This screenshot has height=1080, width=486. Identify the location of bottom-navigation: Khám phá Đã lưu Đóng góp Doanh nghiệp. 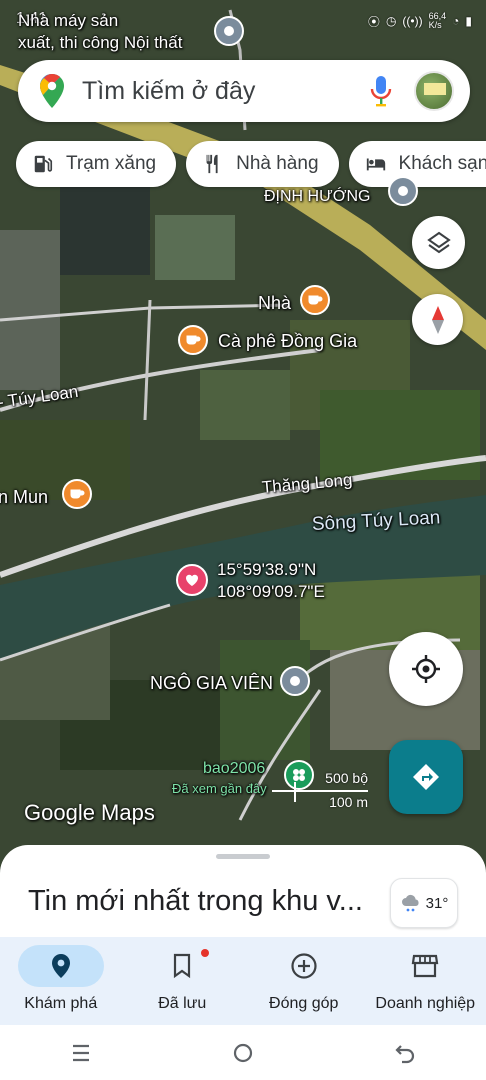
(243, 981).